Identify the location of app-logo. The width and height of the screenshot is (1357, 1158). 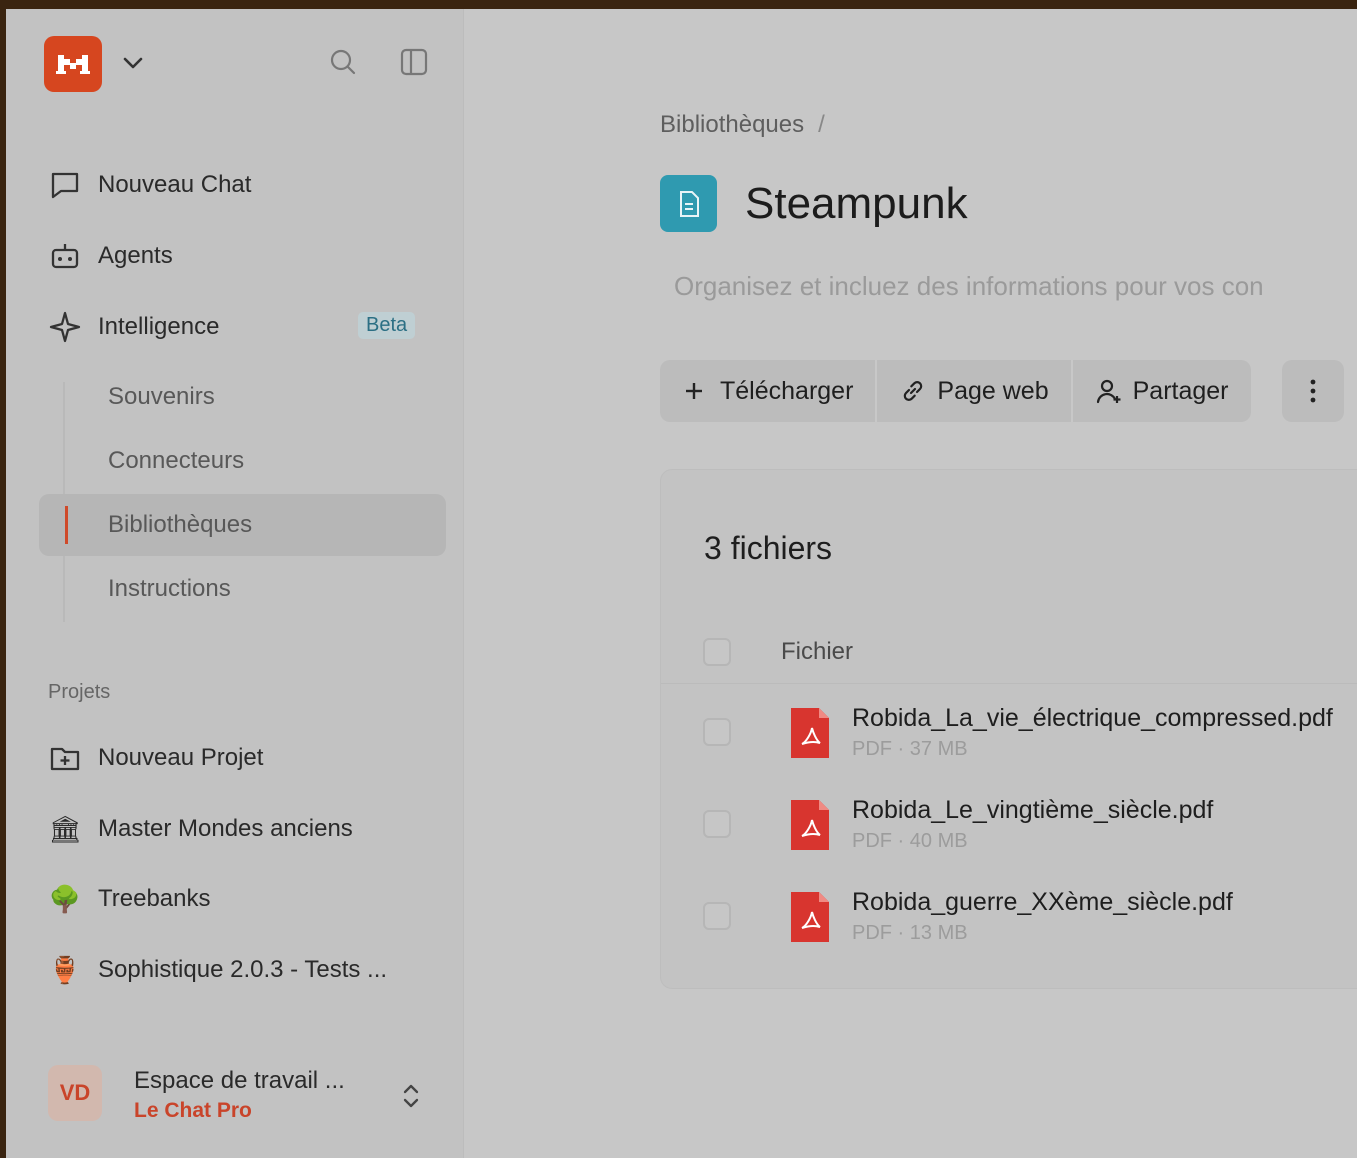
(73, 64).